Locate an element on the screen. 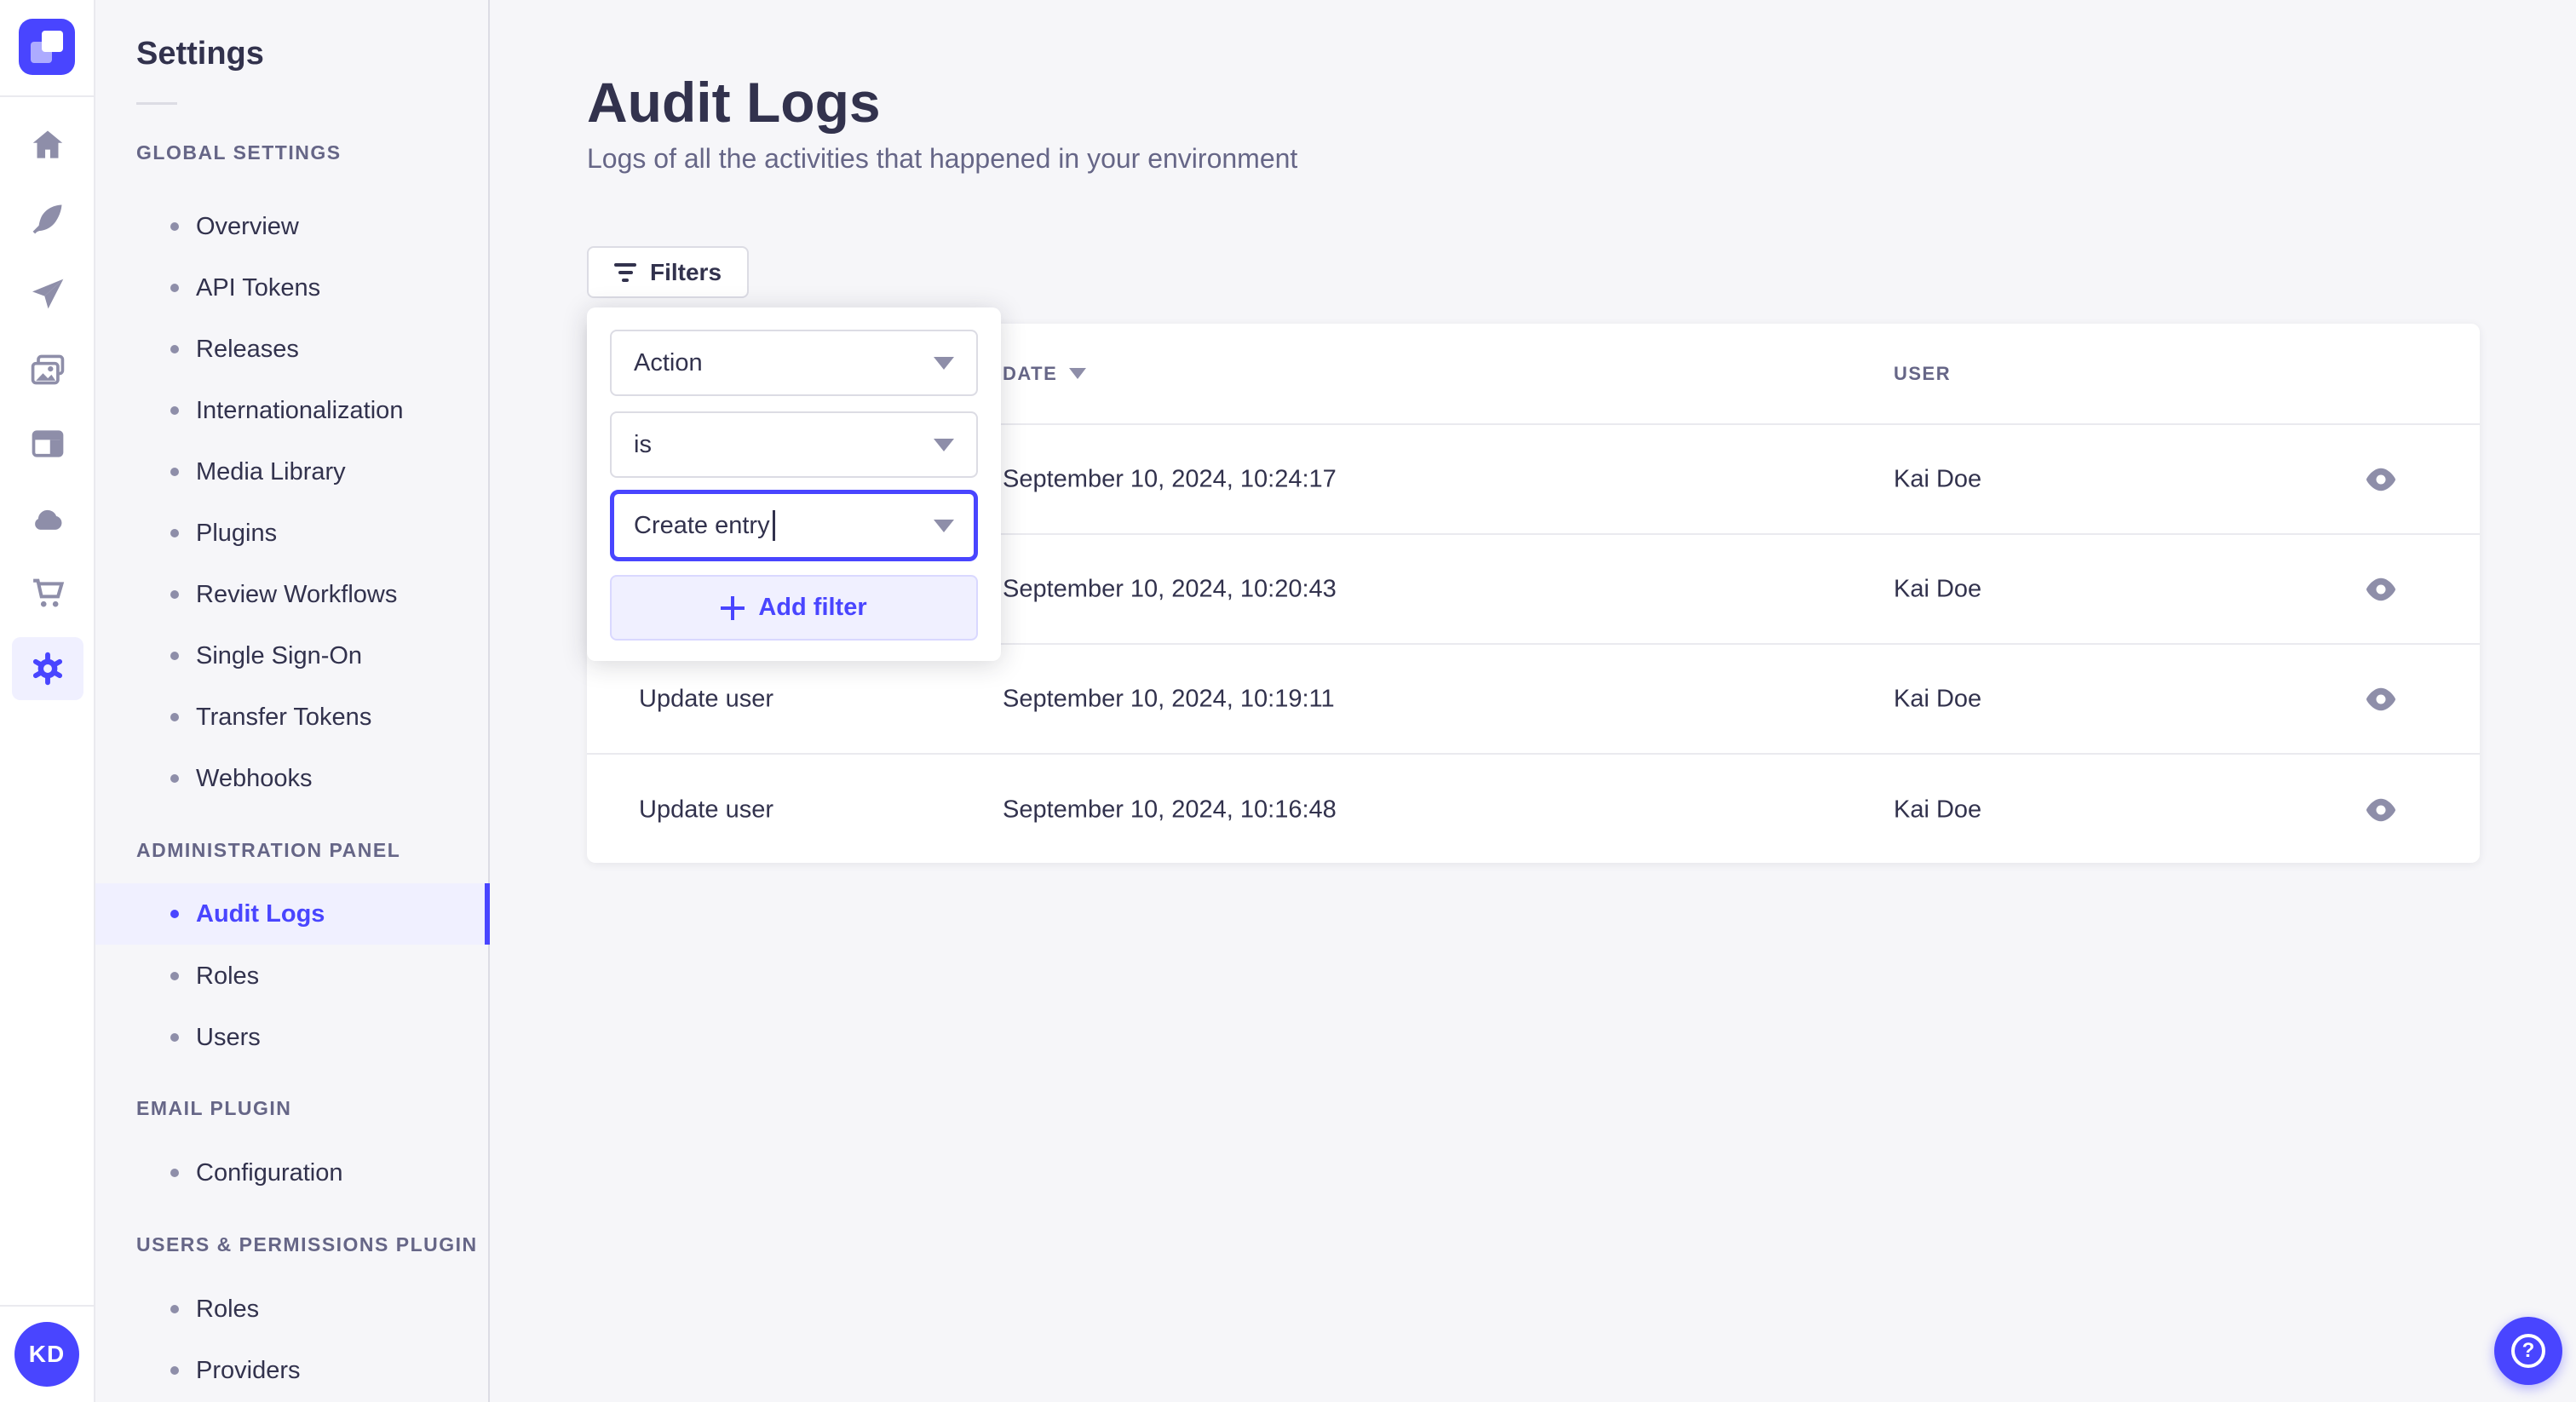 The width and height of the screenshot is (2576, 1402). sidebar-item-label: Configuration is located at coordinates (269, 1172).